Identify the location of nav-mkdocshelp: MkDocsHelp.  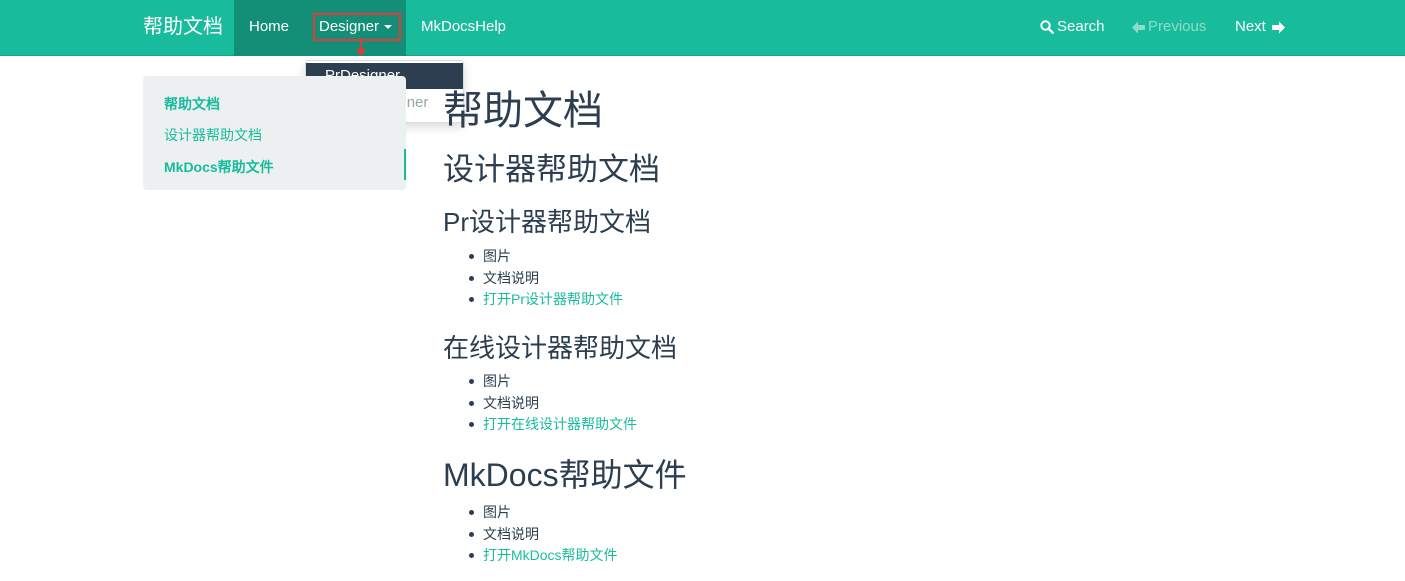
(463, 28).